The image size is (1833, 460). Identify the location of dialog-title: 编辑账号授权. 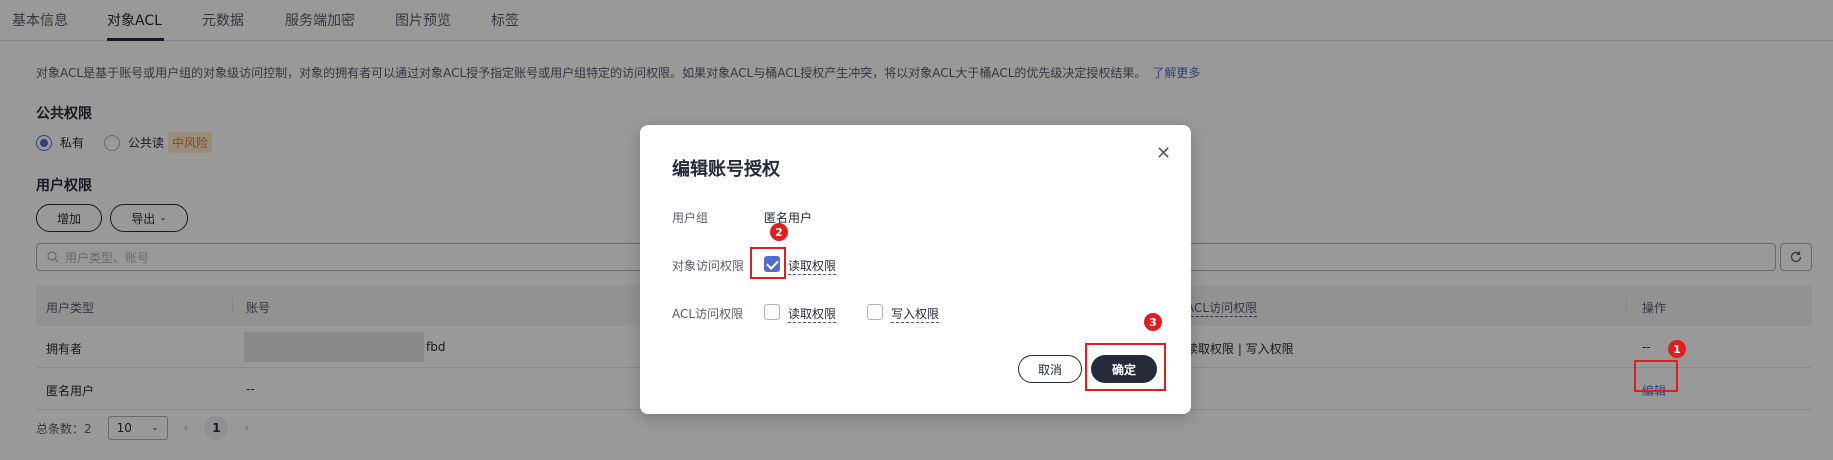
(726, 169).